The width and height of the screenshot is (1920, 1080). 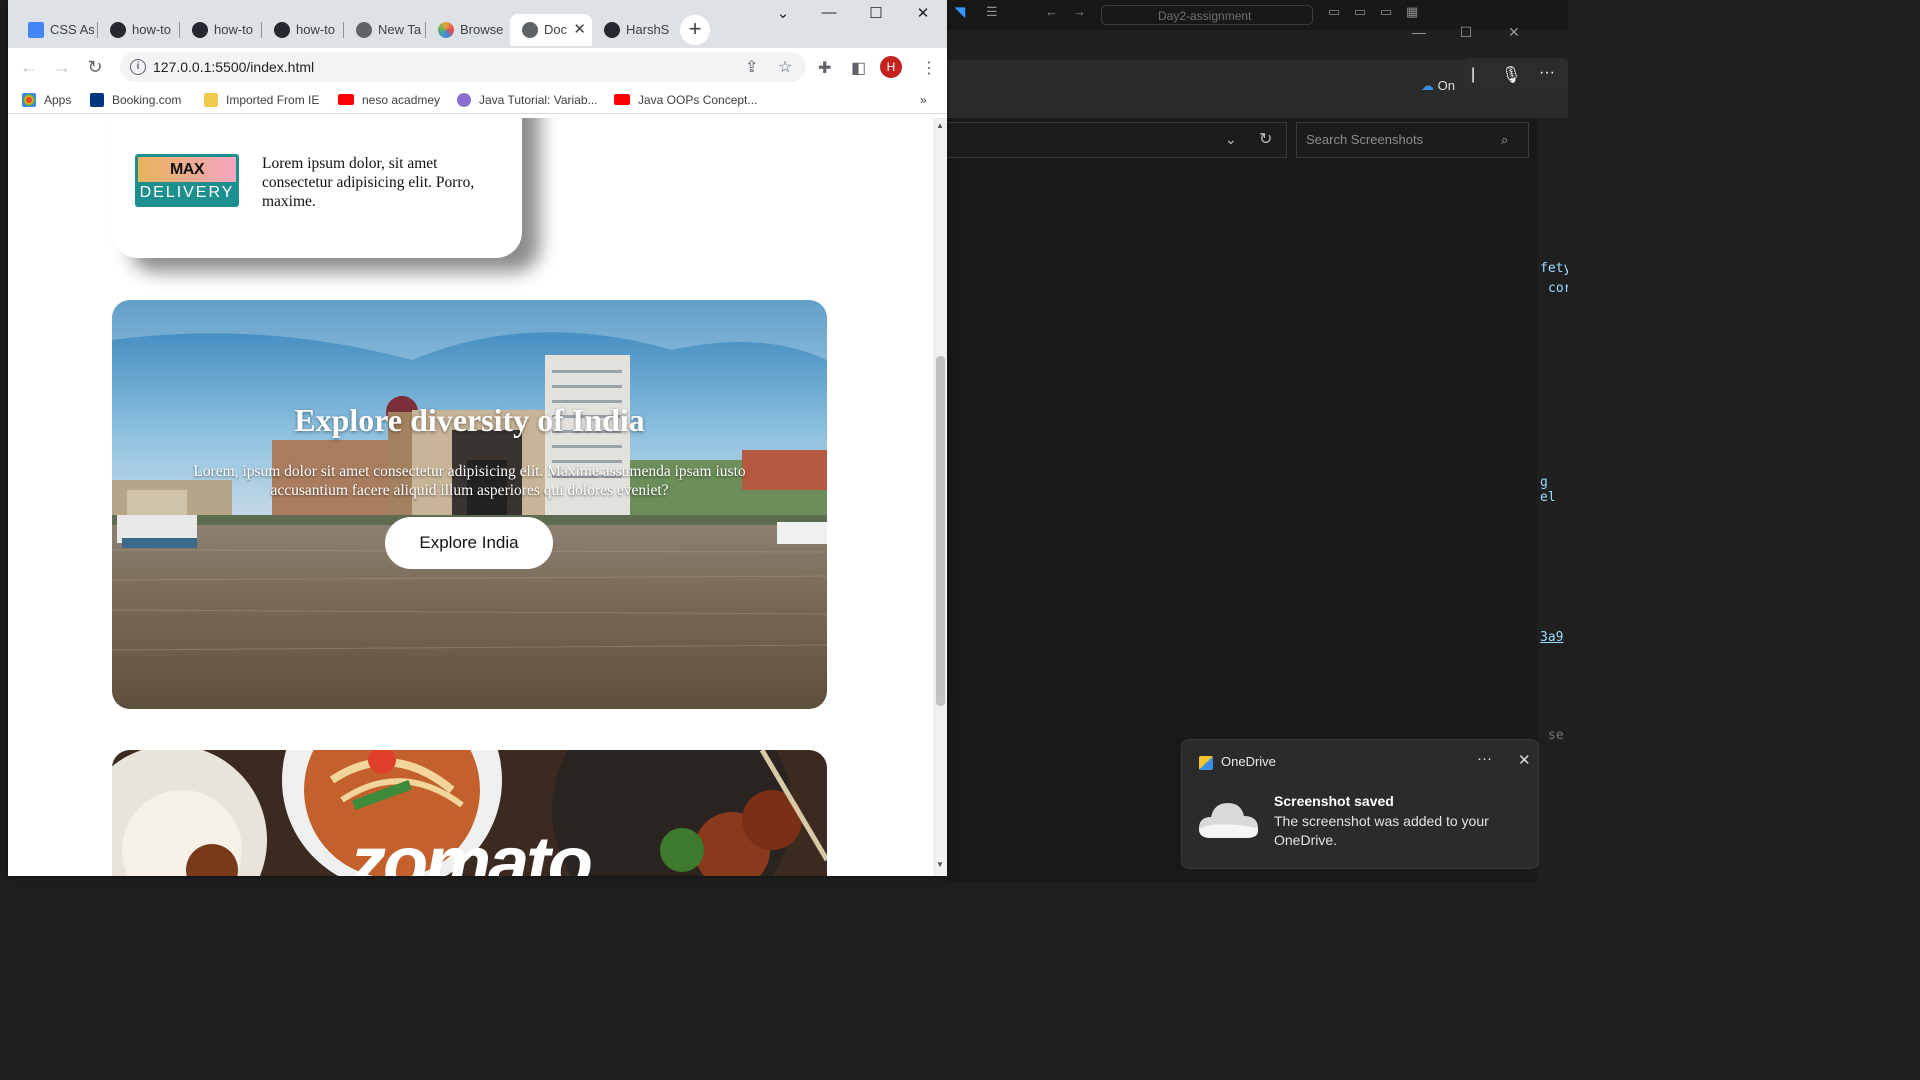 What do you see at coordinates (858, 68) in the screenshot?
I see `side-panel-icon: ◧` at bounding box center [858, 68].